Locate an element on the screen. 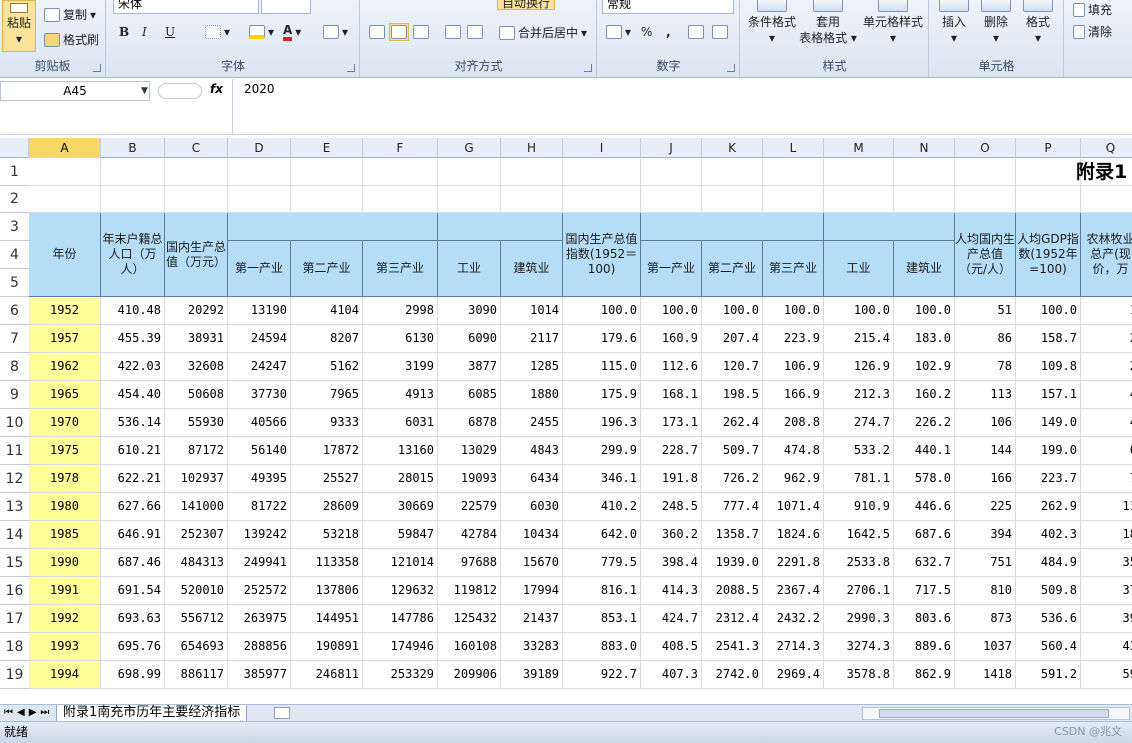  data-cell: 779.5 is located at coordinates (602, 563).